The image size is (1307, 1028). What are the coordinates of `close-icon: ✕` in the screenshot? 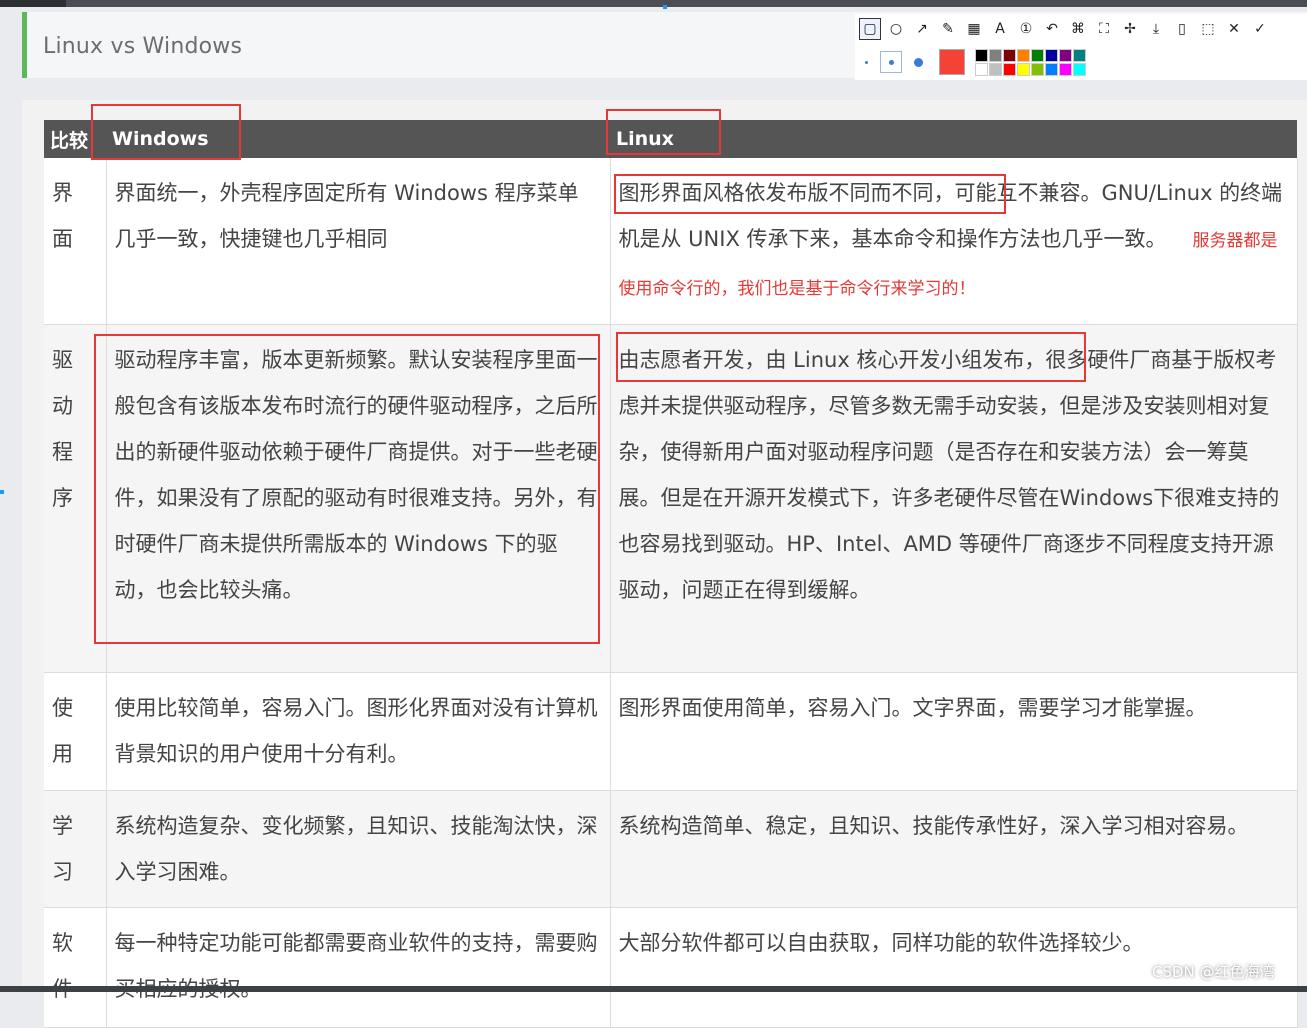 It's located at (1234, 29).